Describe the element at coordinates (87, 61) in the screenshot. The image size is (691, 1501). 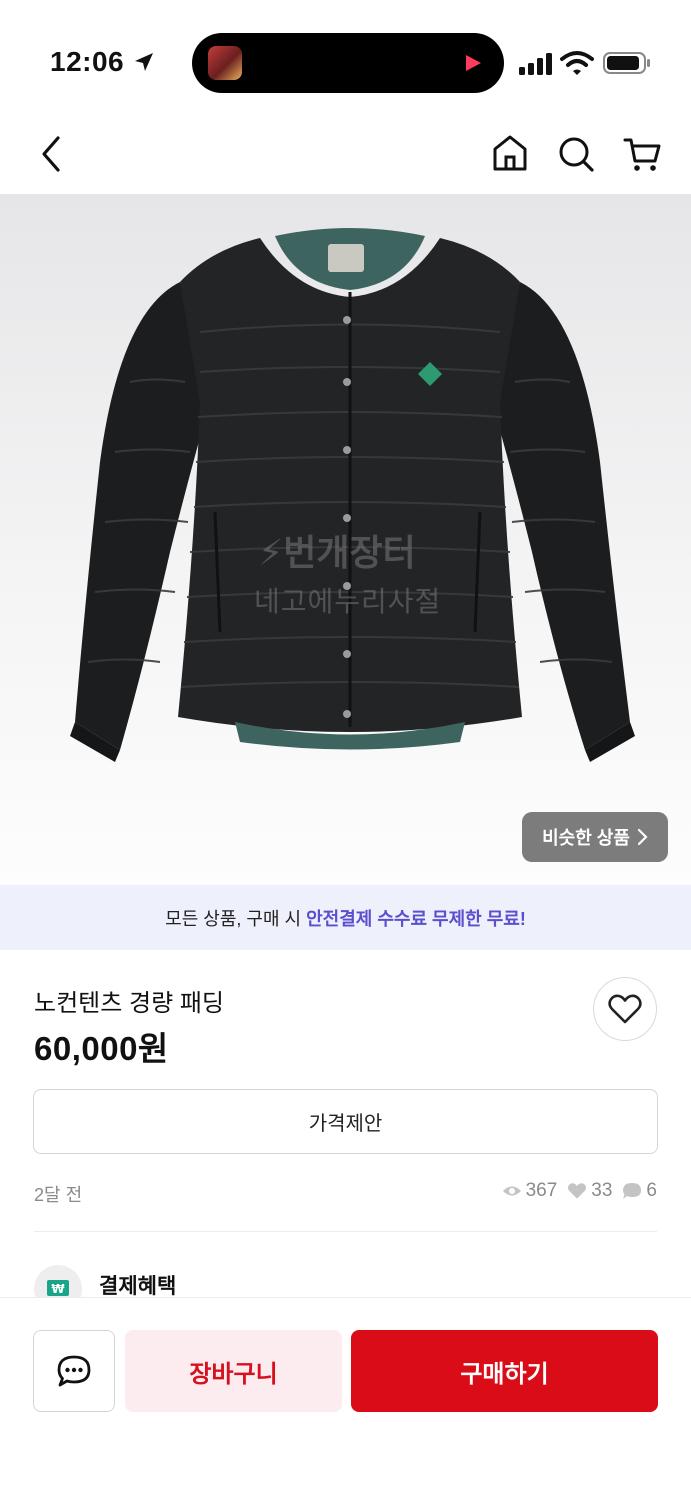
I see `status-time: 12:06` at that location.